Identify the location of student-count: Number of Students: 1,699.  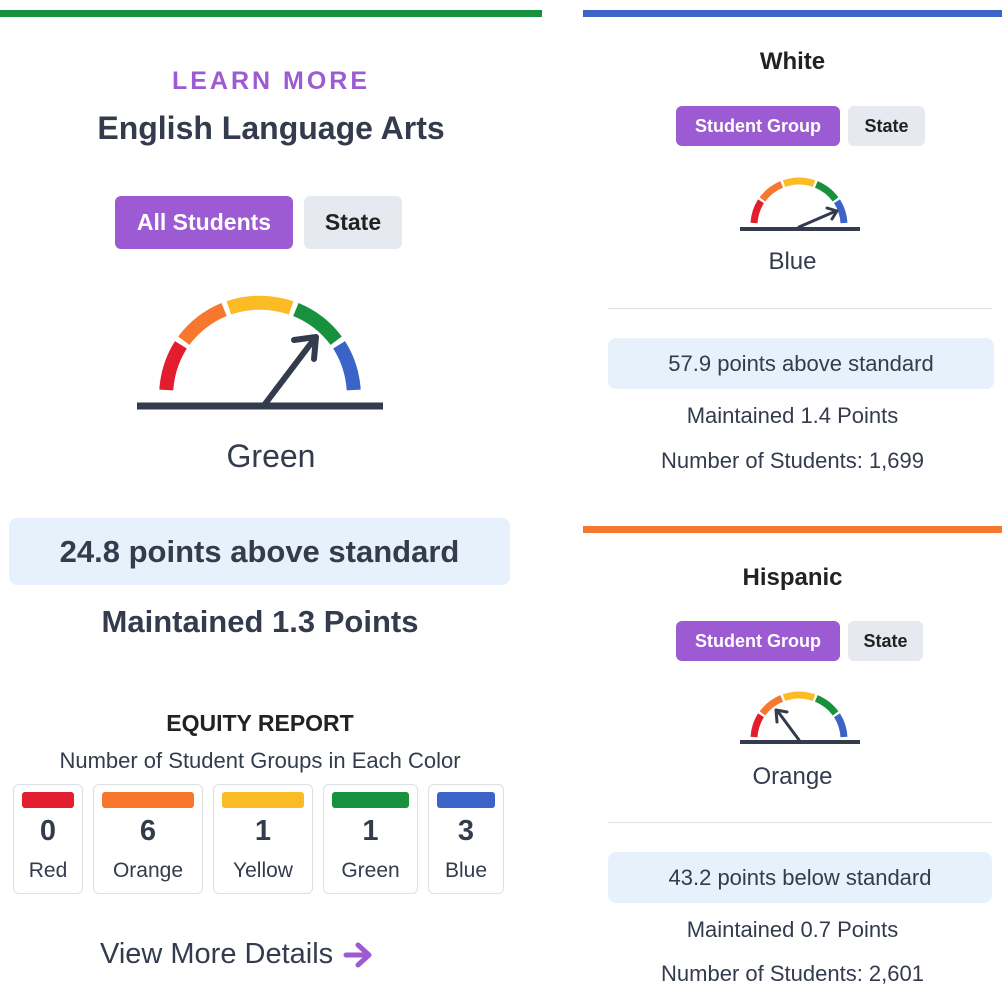
(792, 460).